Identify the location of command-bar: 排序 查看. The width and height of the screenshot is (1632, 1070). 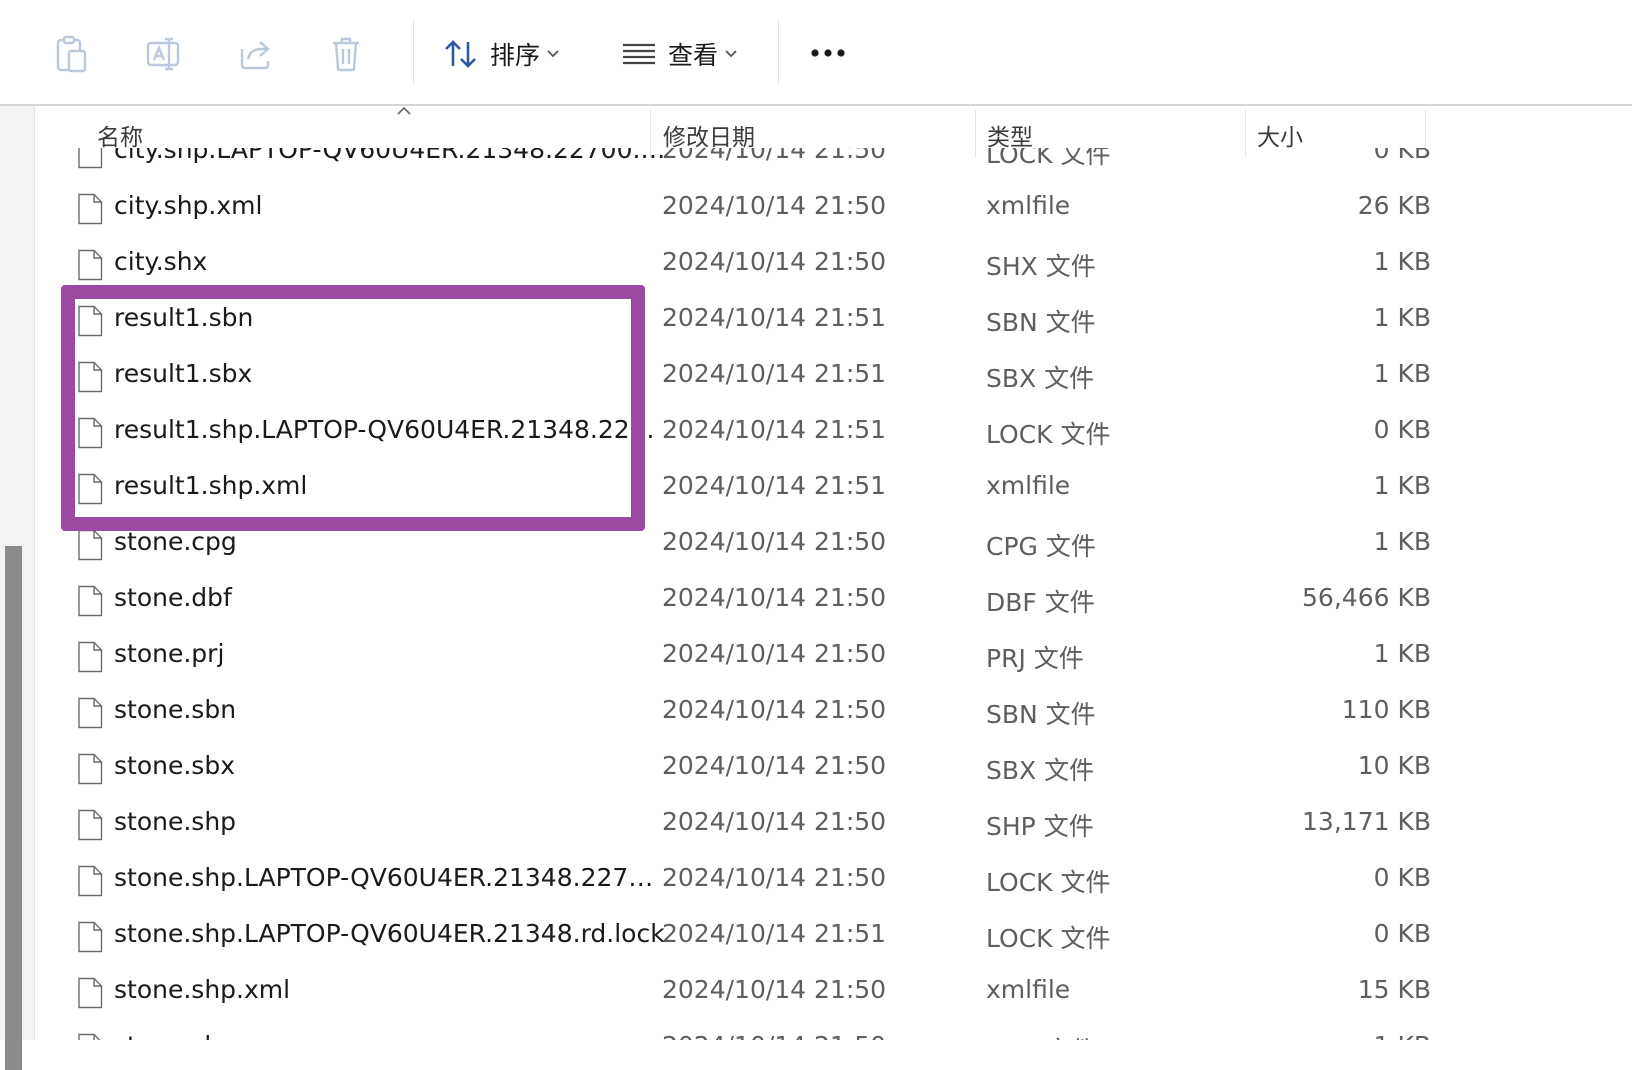
(816, 53).